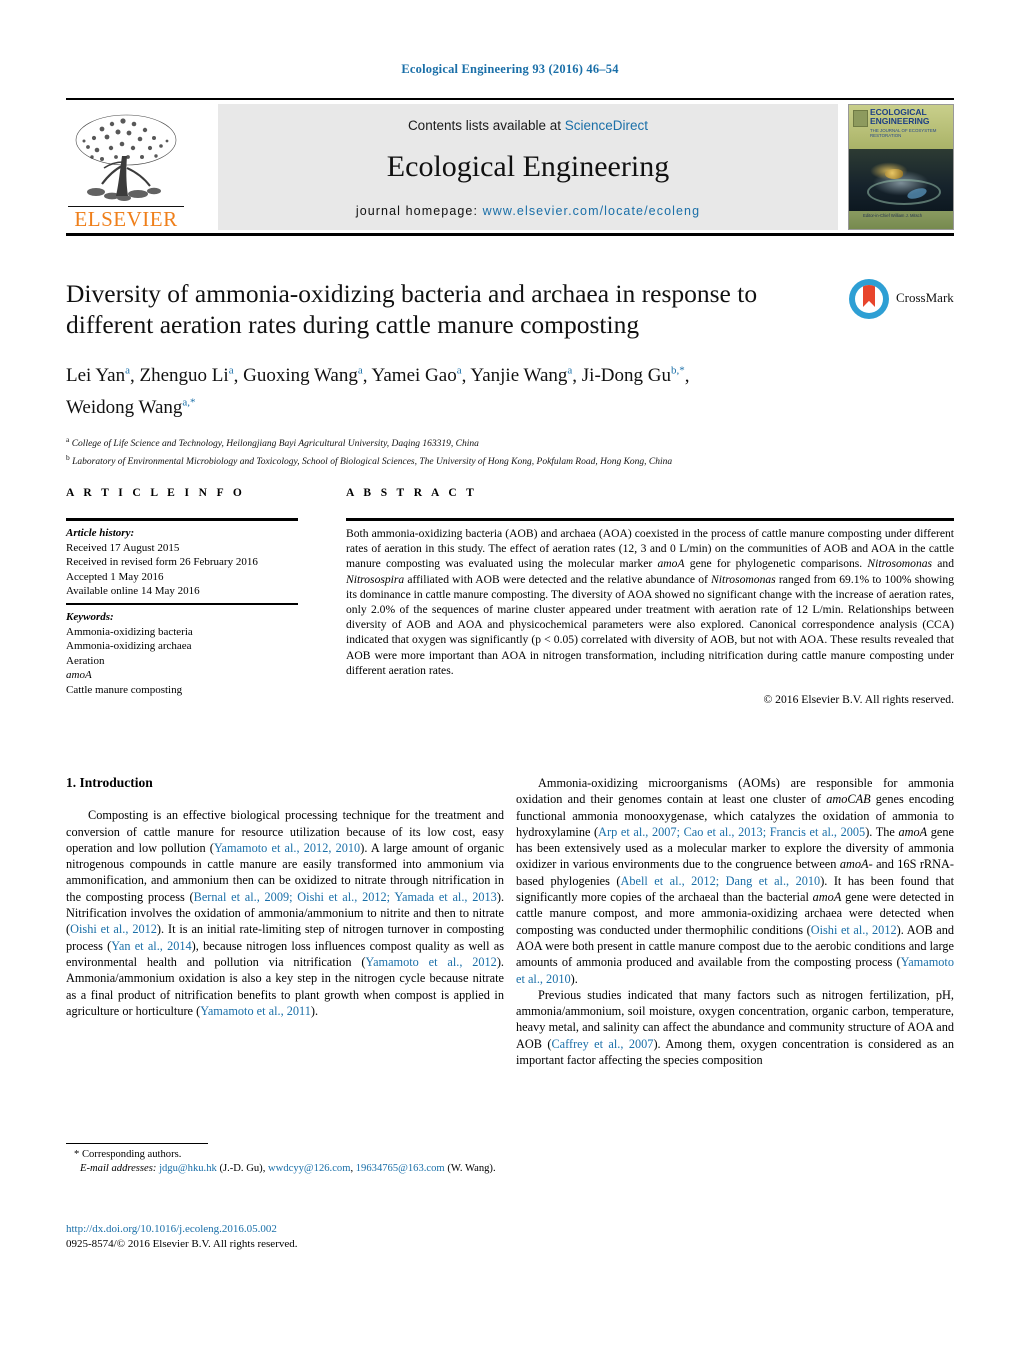 The width and height of the screenshot is (1020, 1351). I want to click on keyword-item: amoA, so click(79, 675).